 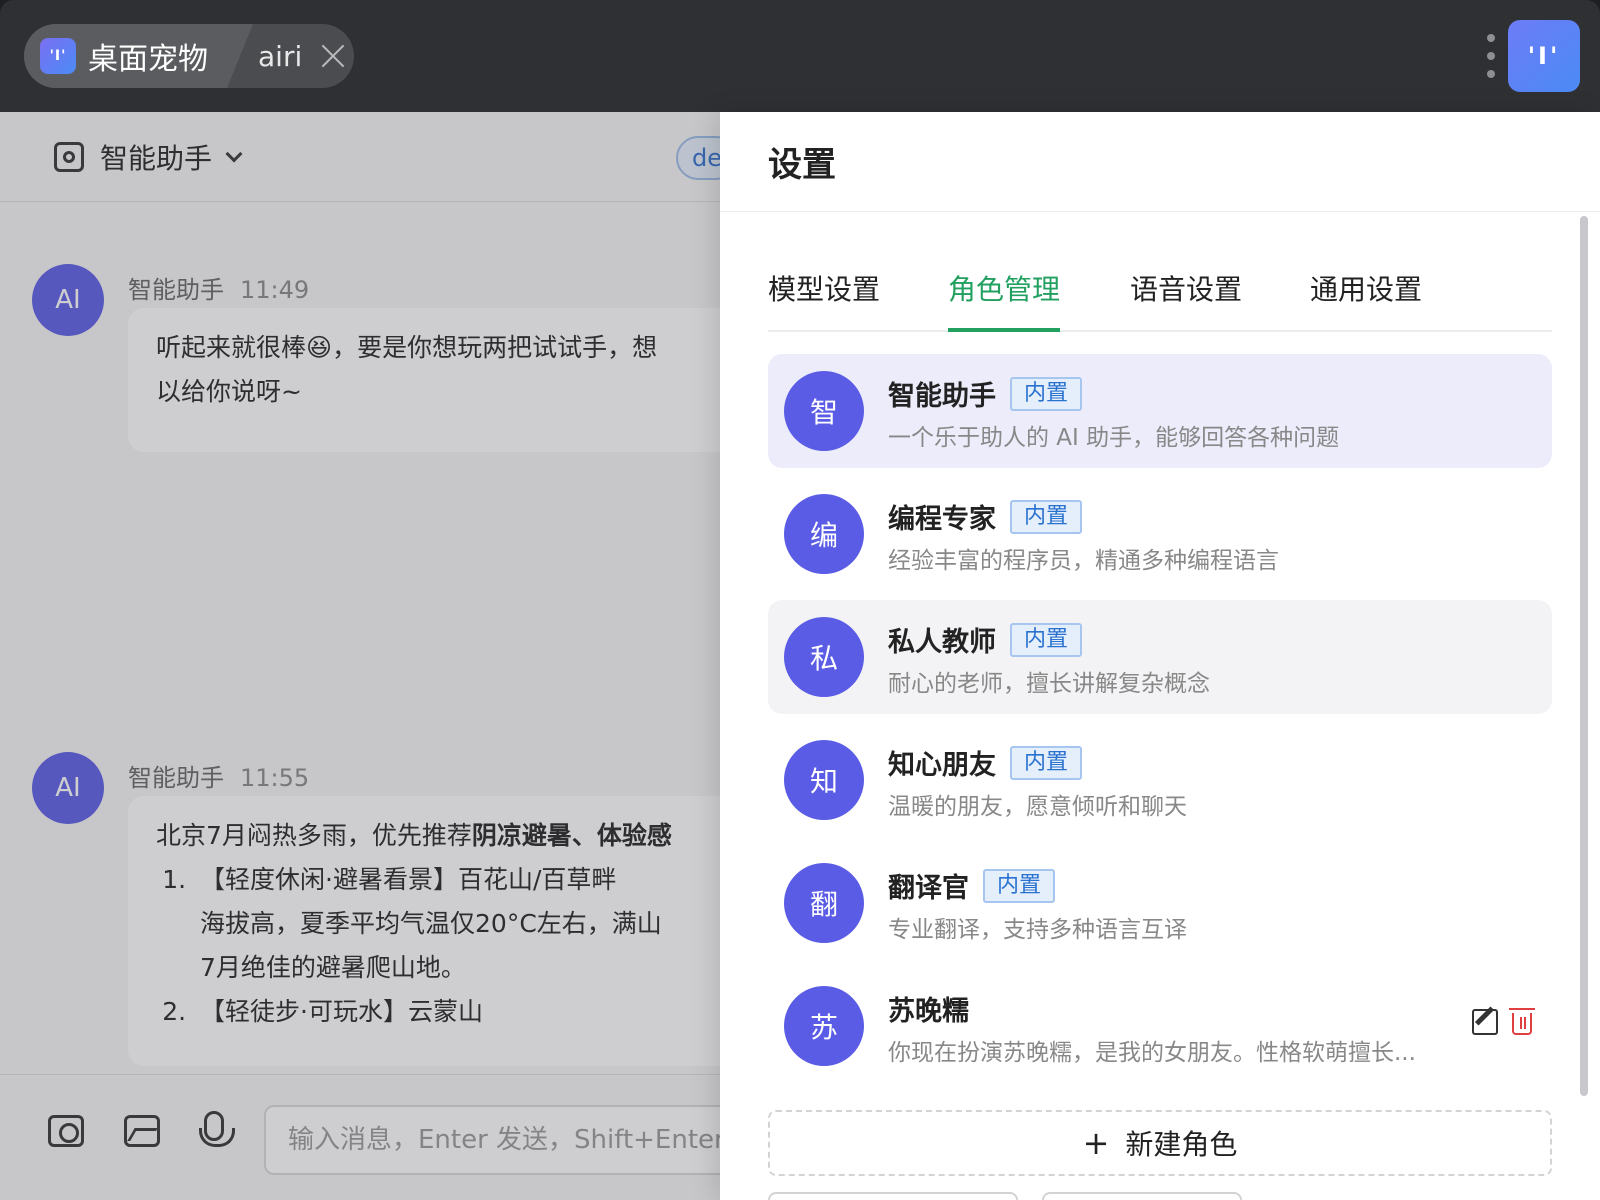 I want to click on role-name-row: 苏晚糯, so click(x=928, y=1008).